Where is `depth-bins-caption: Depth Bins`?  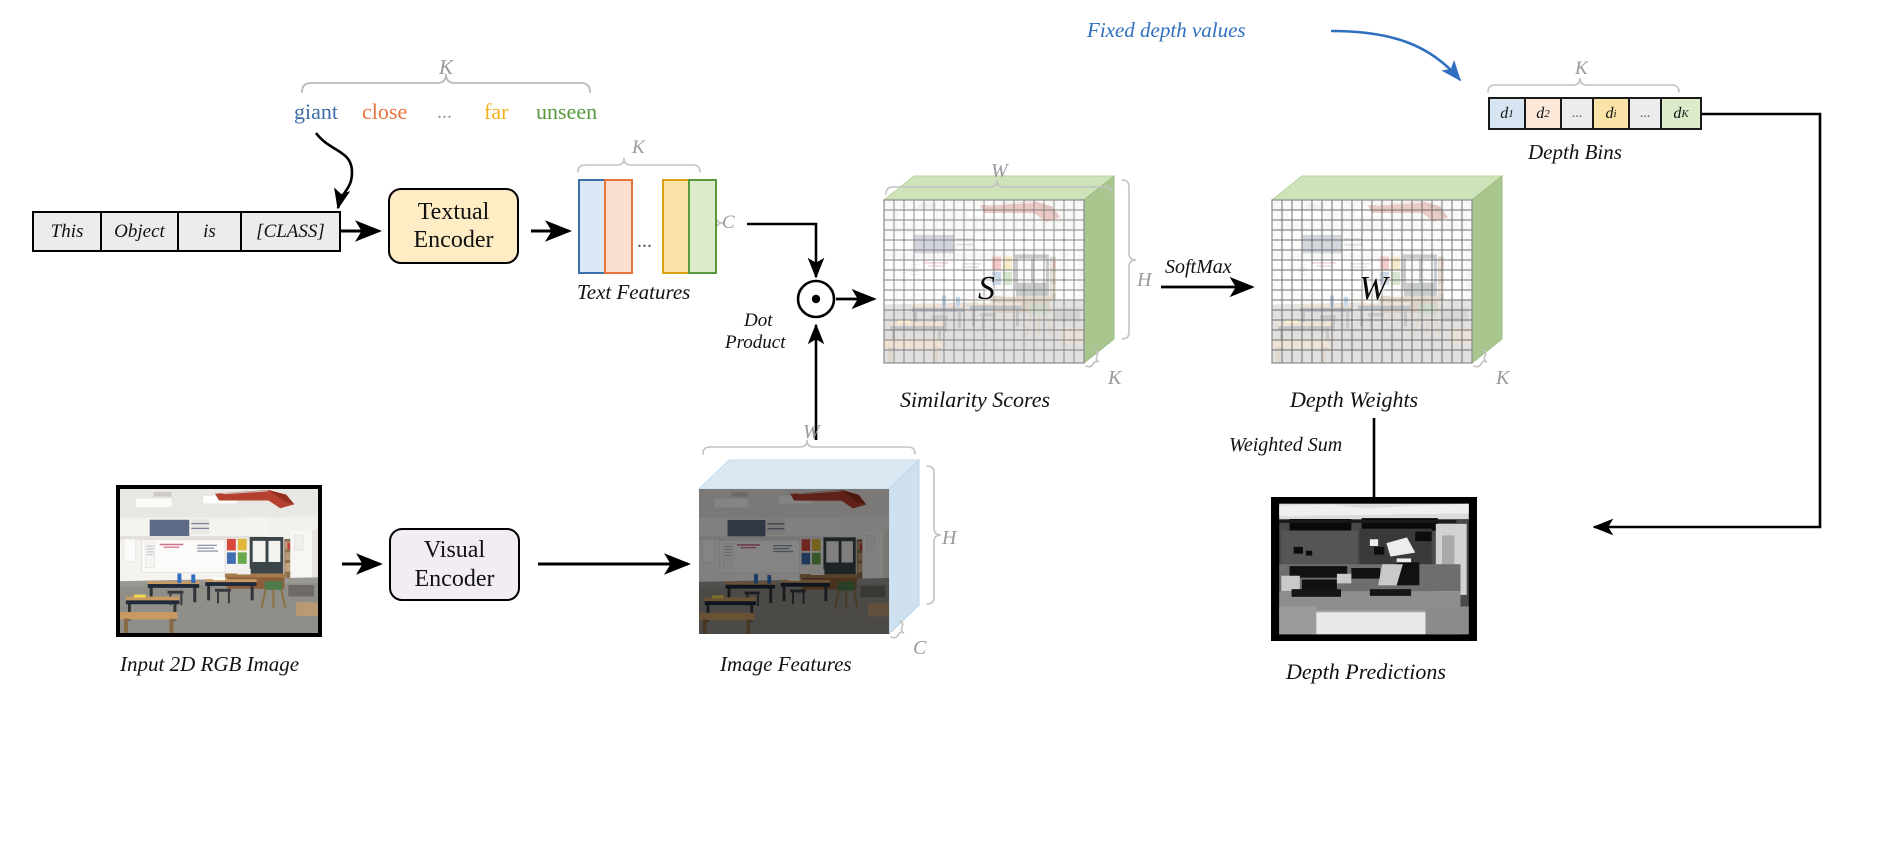 depth-bins-caption: Depth Bins is located at coordinates (1575, 152).